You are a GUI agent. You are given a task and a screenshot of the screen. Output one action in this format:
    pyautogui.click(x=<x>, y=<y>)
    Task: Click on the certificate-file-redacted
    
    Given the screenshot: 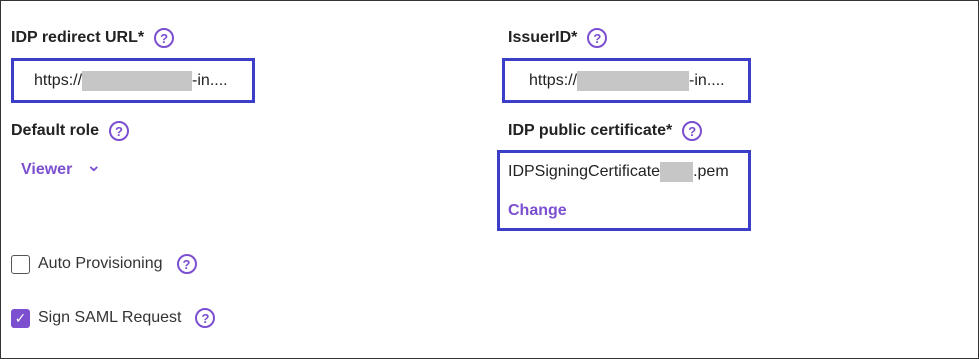 What is the action you would take?
    pyautogui.click(x=677, y=172)
    